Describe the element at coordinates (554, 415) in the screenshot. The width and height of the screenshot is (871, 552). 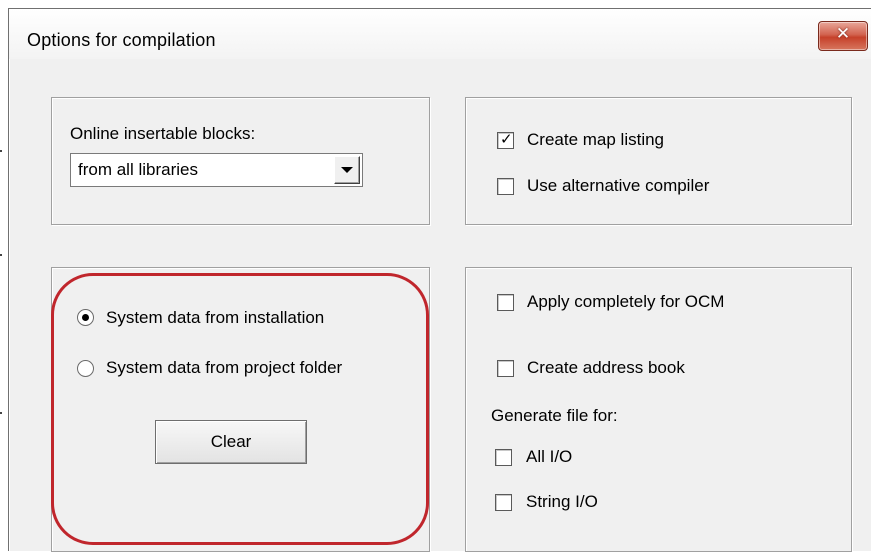
I see `generate-file-label: Generate file for:` at that location.